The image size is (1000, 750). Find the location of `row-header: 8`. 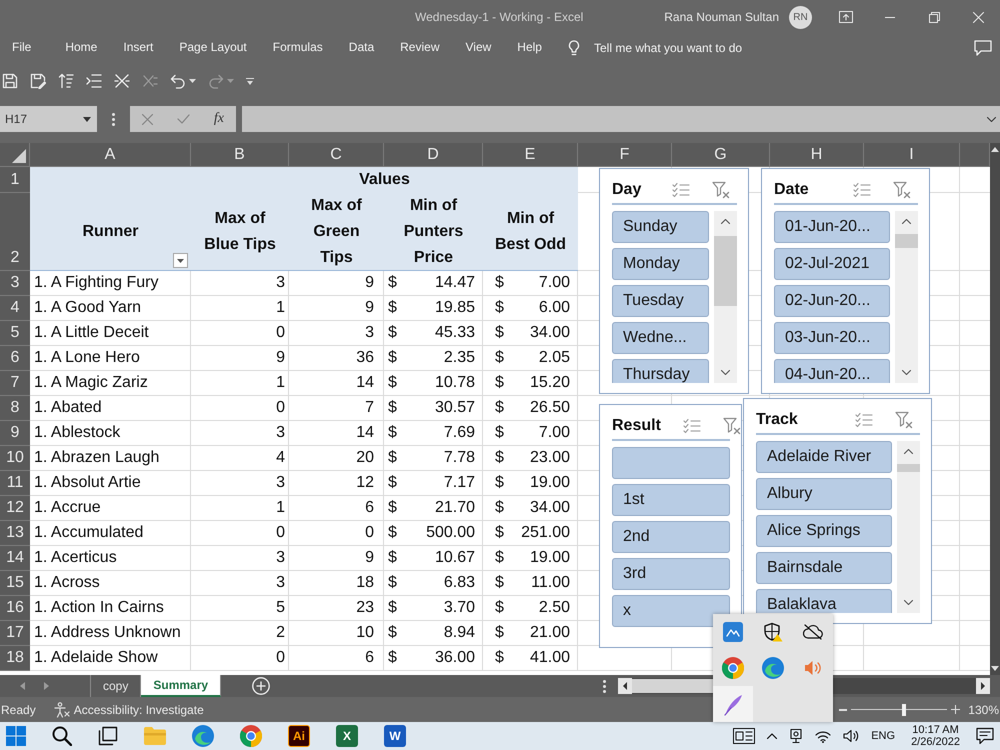

row-header: 8 is located at coordinates (15, 408).